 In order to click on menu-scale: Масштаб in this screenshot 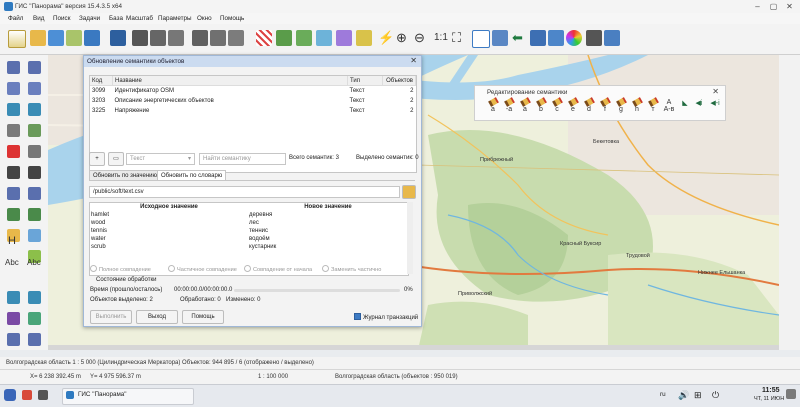, I will do `click(139, 18)`.